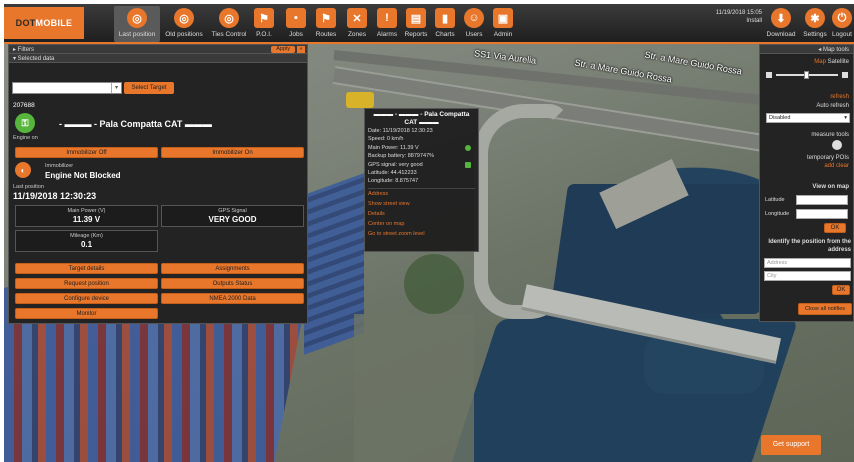 This screenshot has width=854, height=462. What do you see at coordinates (808, 118) in the screenshot?
I see `auto-refresh-select: Disabled ▾` at bounding box center [808, 118].